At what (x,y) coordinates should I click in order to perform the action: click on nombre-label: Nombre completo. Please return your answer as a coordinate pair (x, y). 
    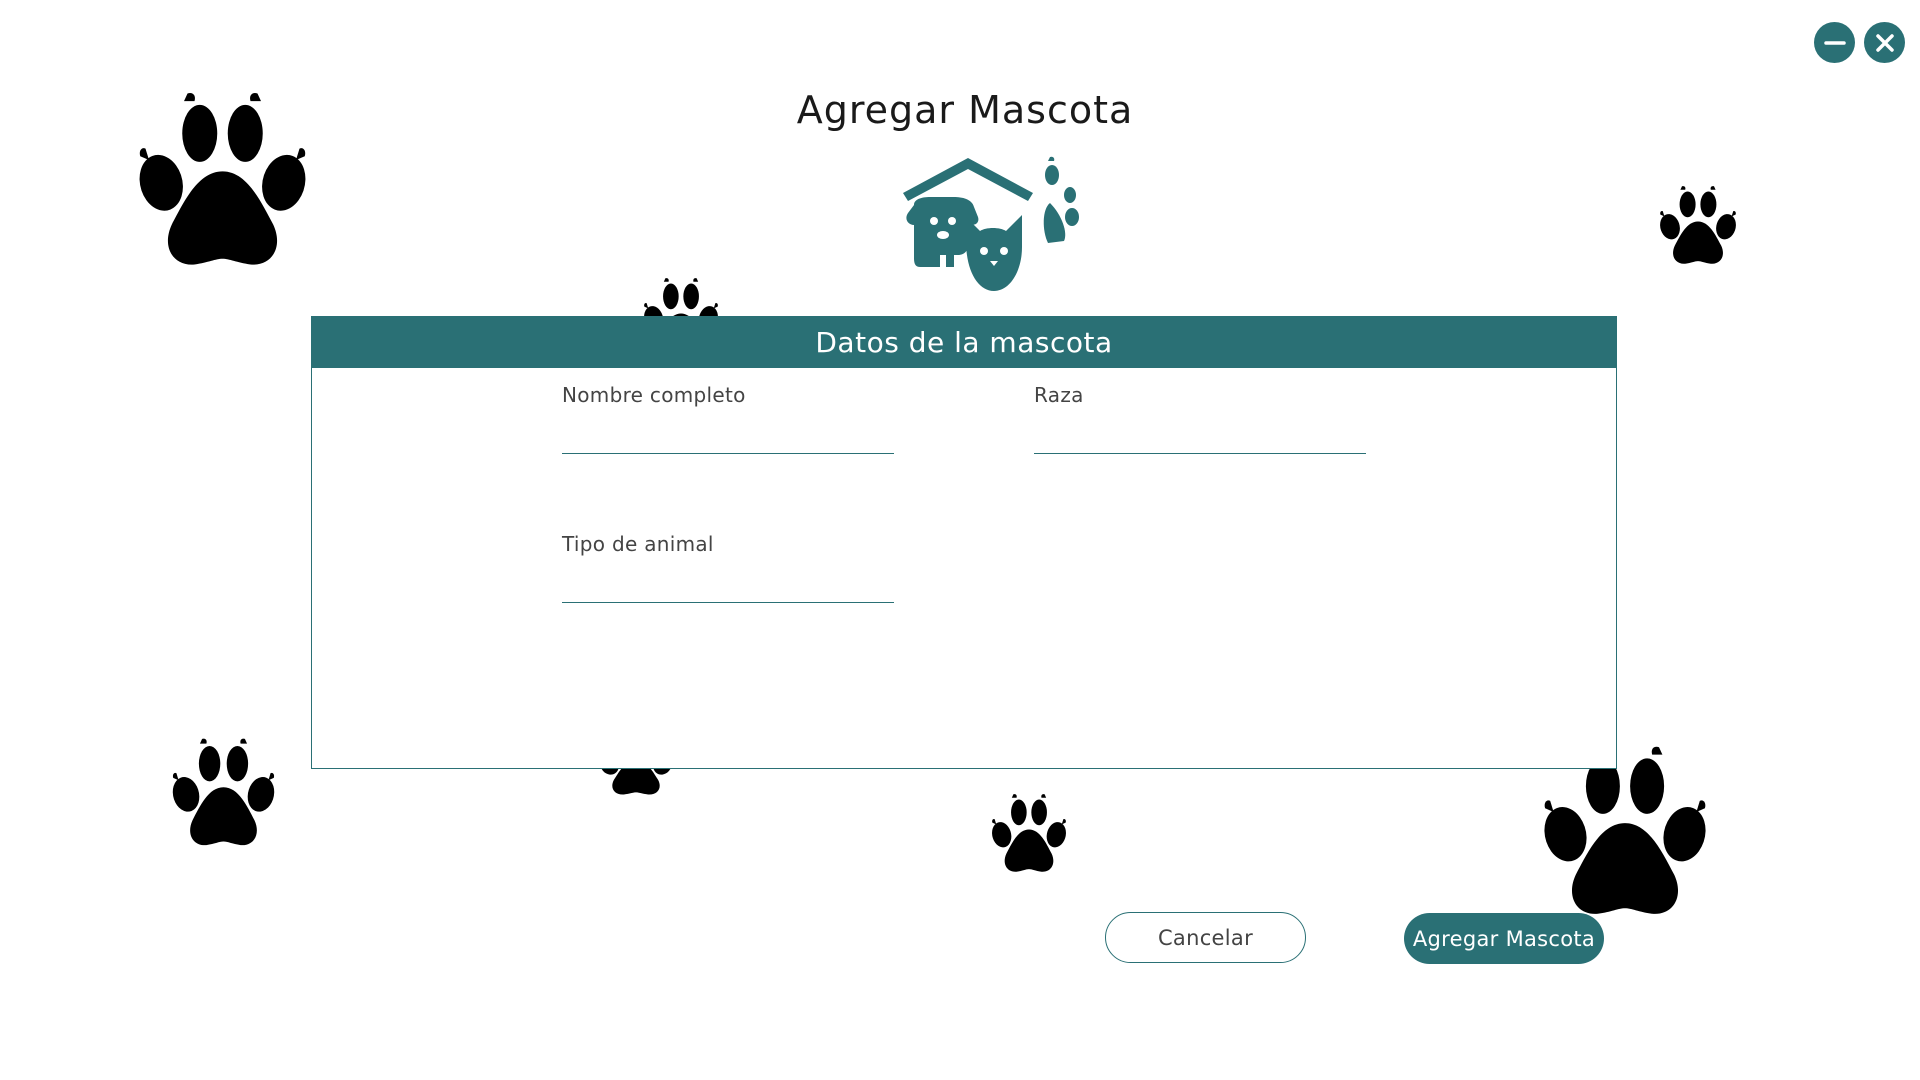
    Looking at the image, I should click on (654, 395).